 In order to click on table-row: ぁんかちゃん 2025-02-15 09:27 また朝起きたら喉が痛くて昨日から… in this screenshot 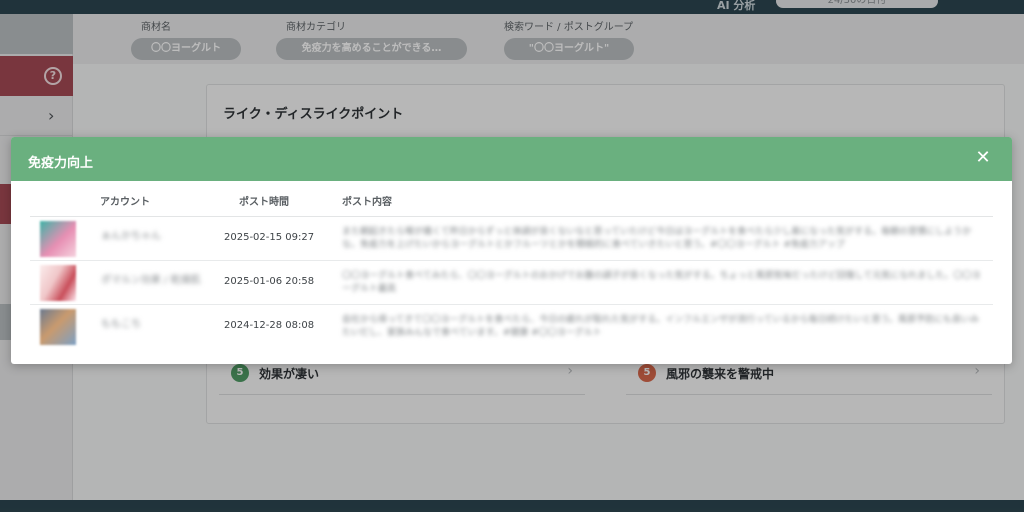, I will do `click(511, 239)`.